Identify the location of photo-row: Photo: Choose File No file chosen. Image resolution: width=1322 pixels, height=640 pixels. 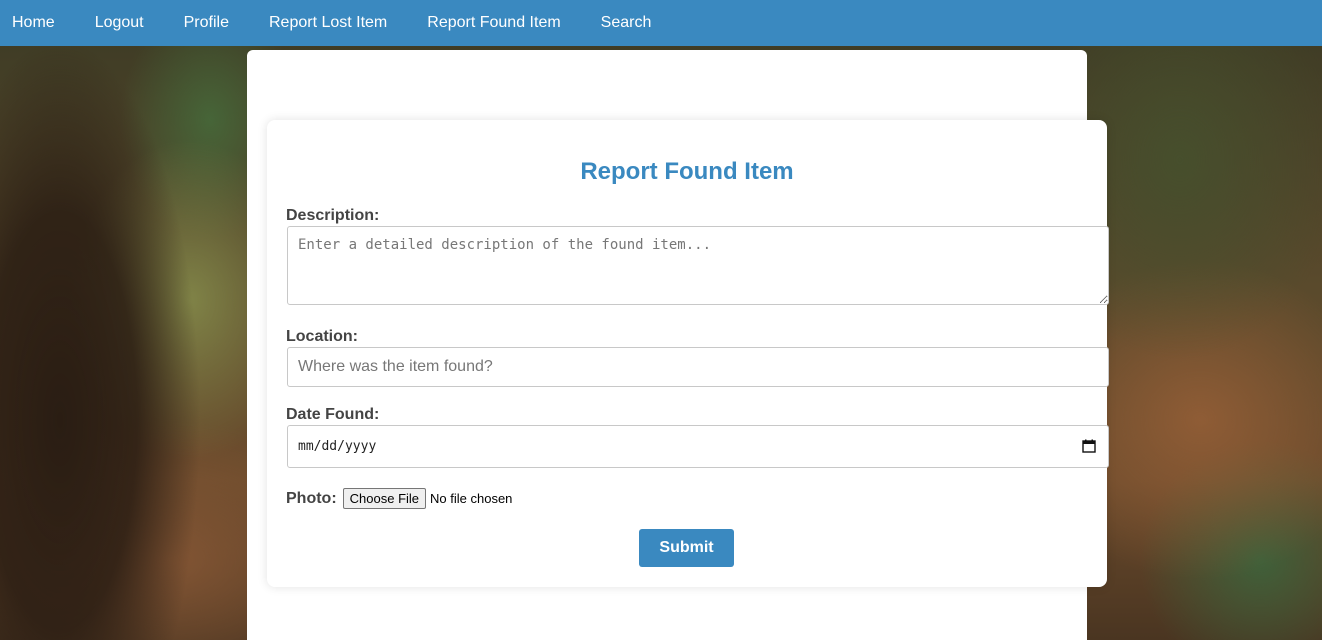
(399, 498).